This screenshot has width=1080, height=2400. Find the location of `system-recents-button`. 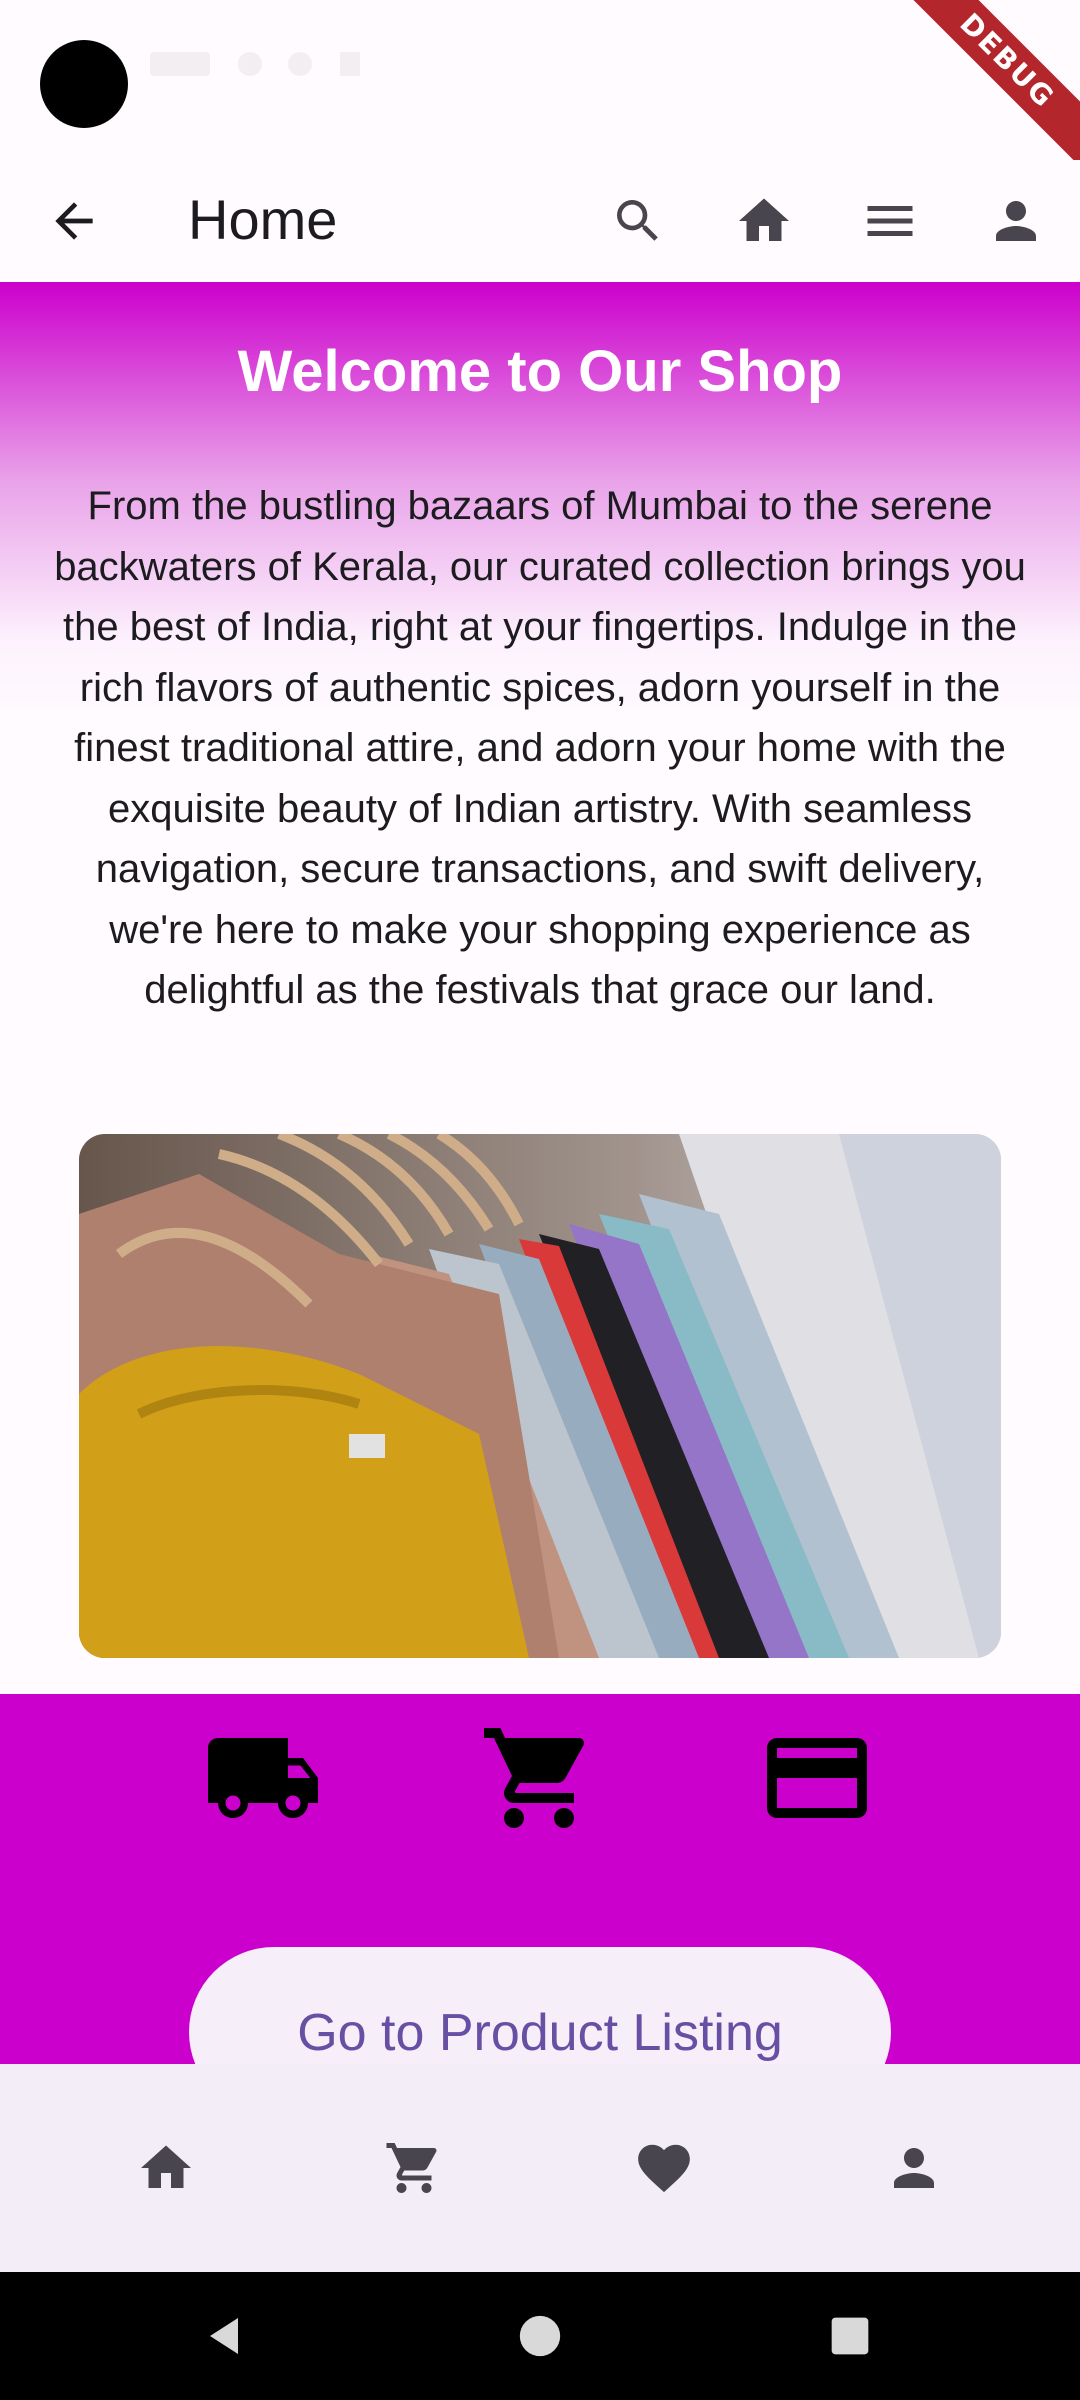

system-recents-button is located at coordinates (850, 2336).